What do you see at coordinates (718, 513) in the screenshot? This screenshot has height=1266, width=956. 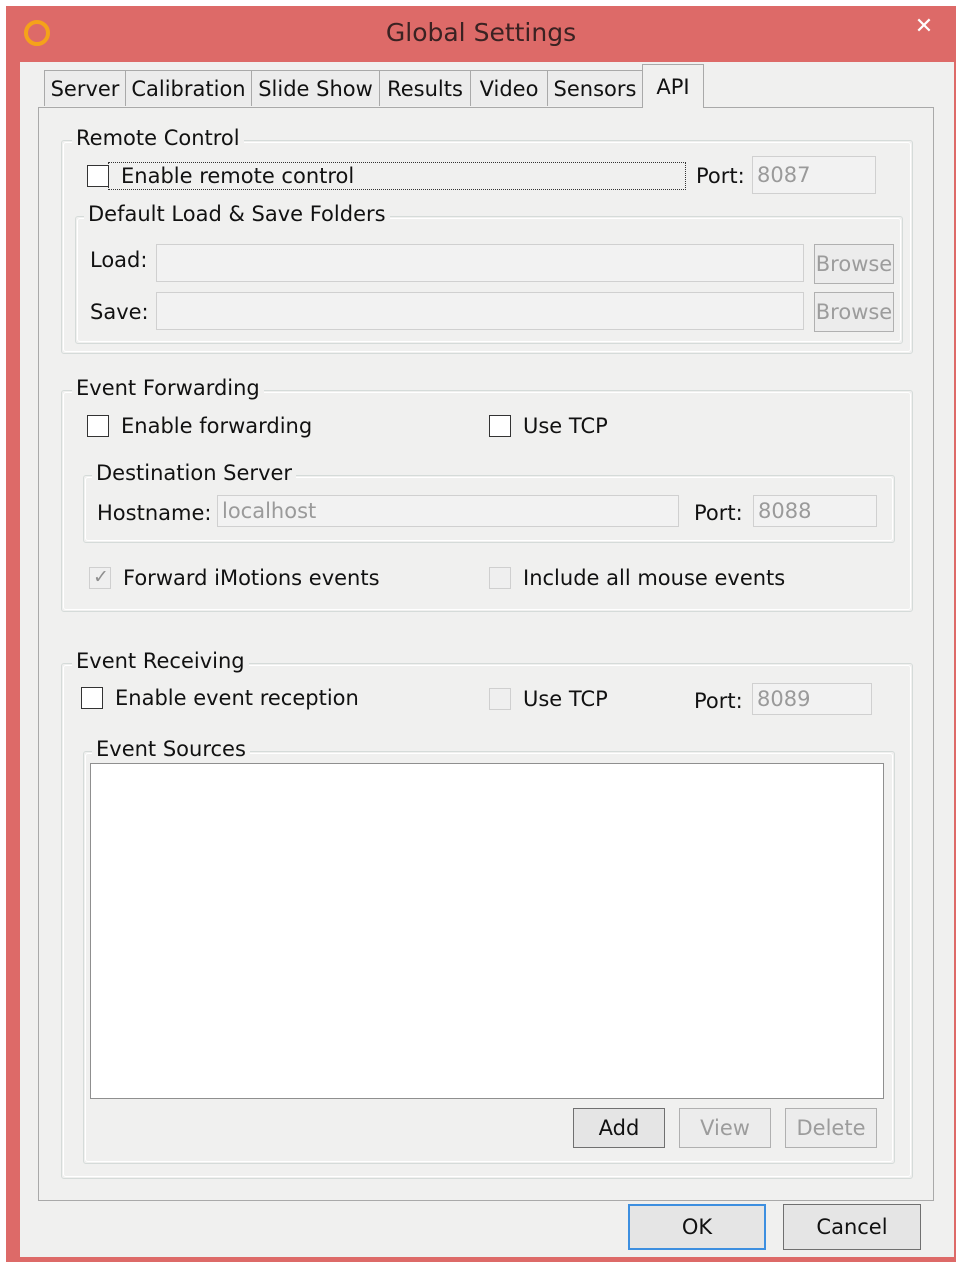 I see `destination-port-label: Port:` at bounding box center [718, 513].